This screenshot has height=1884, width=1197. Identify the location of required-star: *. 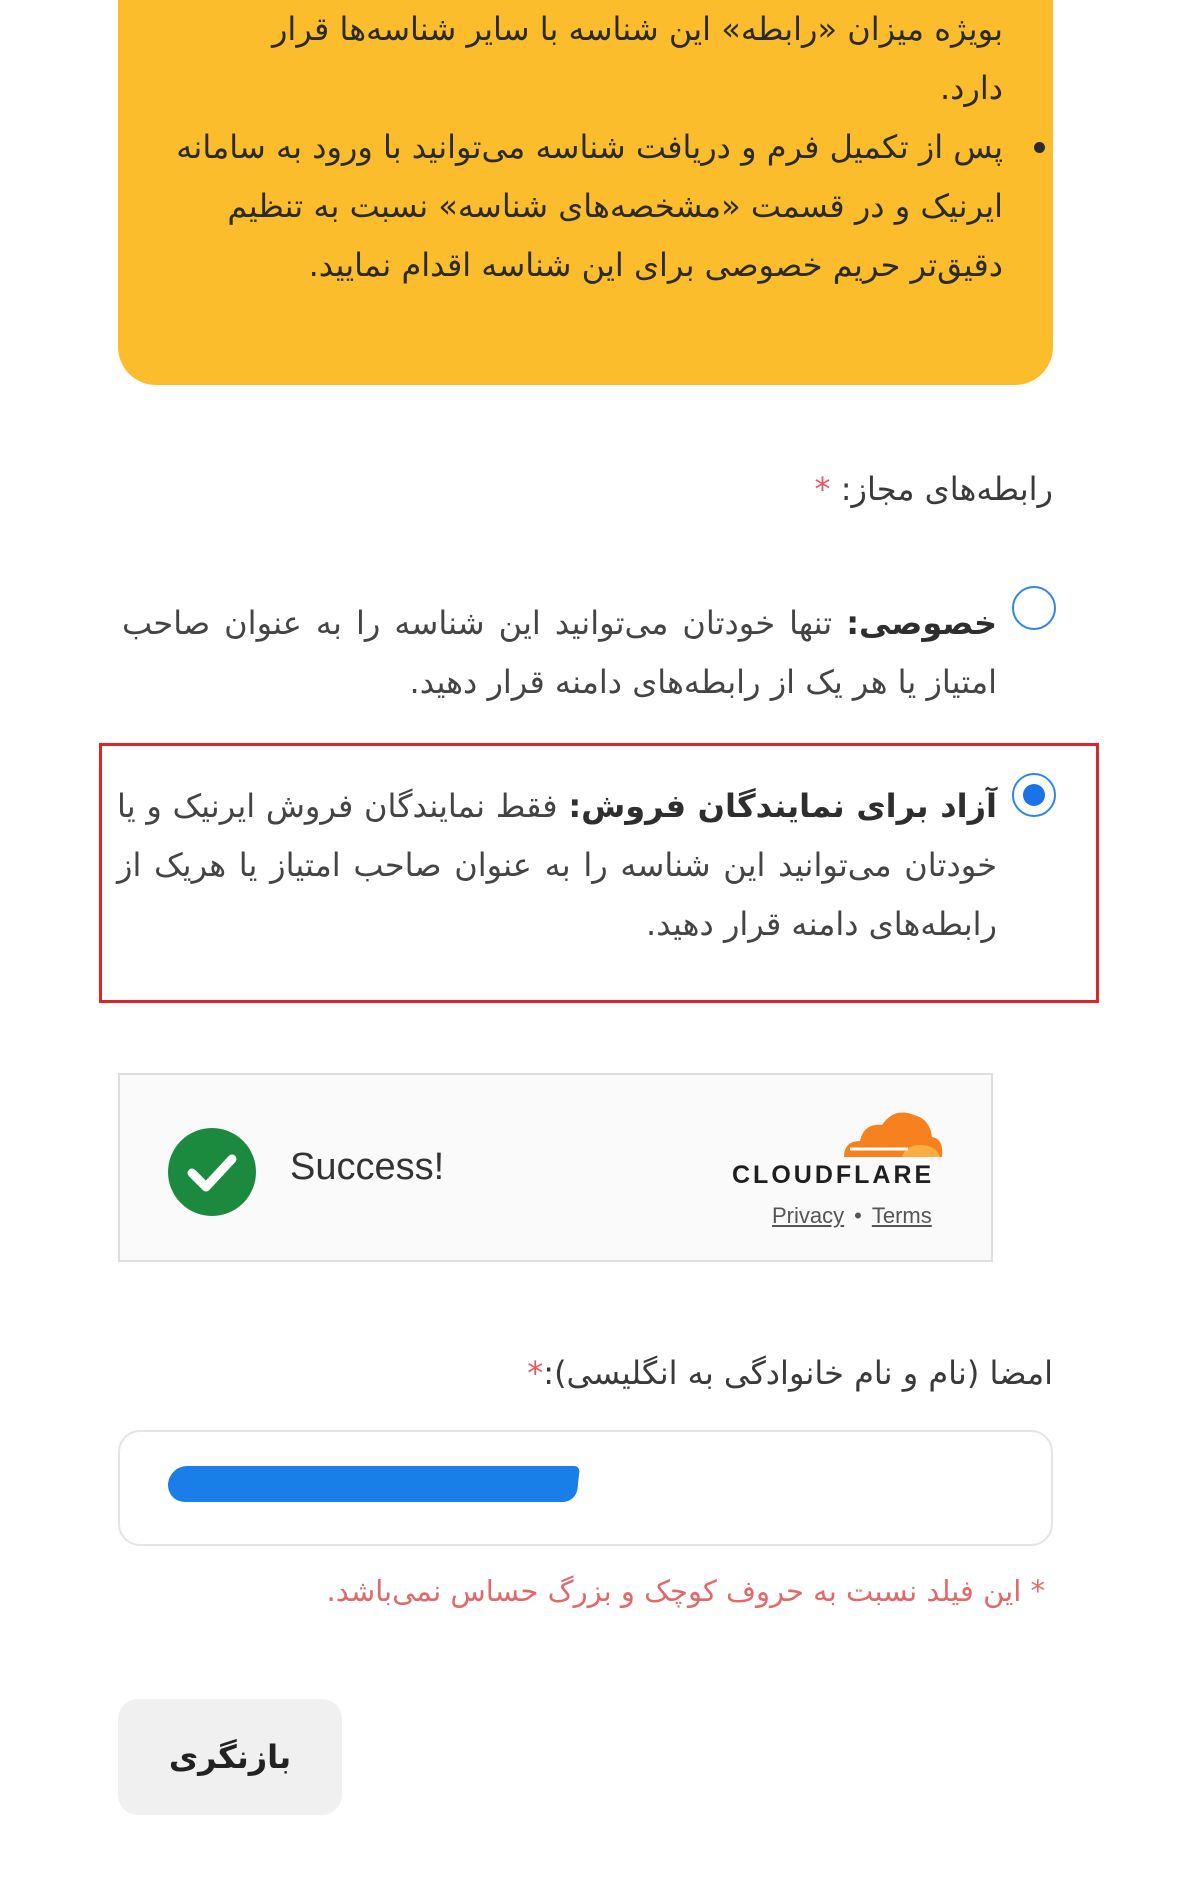
(822, 489).